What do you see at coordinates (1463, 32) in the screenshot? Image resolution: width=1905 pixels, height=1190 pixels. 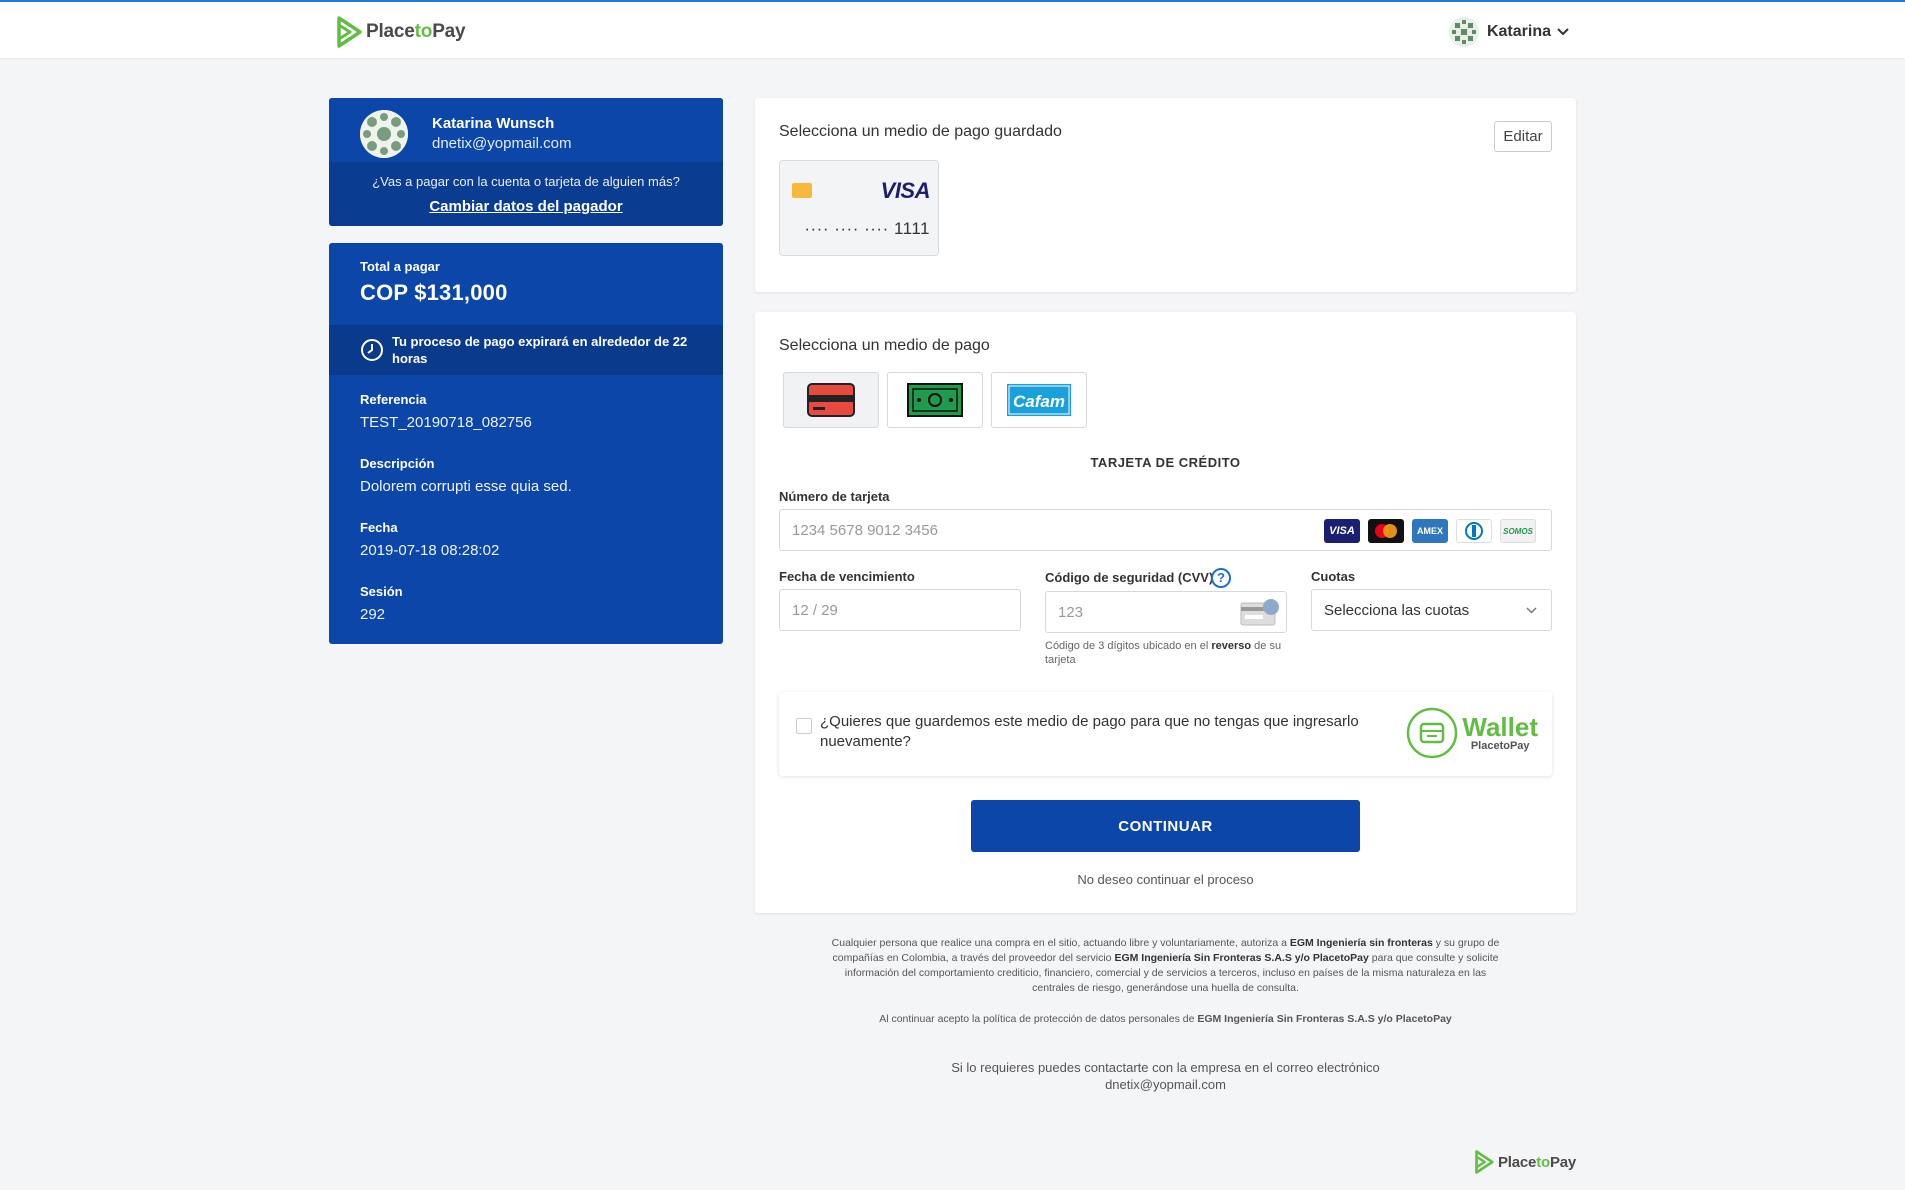 I see `avatar` at bounding box center [1463, 32].